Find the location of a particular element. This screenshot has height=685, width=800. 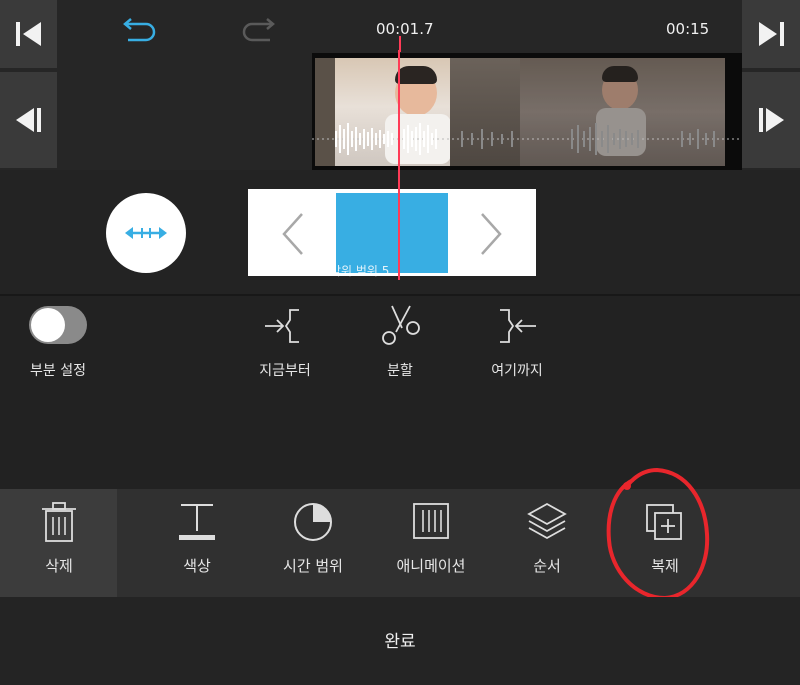

skip-start-icon is located at coordinates (28, 34).